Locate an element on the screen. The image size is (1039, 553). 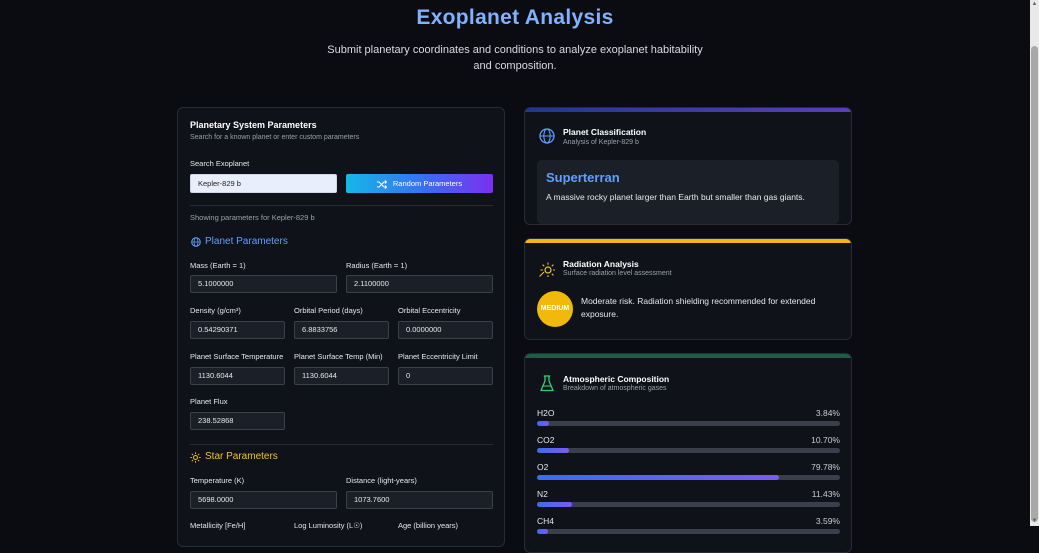
gas-name: O2 is located at coordinates (543, 467).